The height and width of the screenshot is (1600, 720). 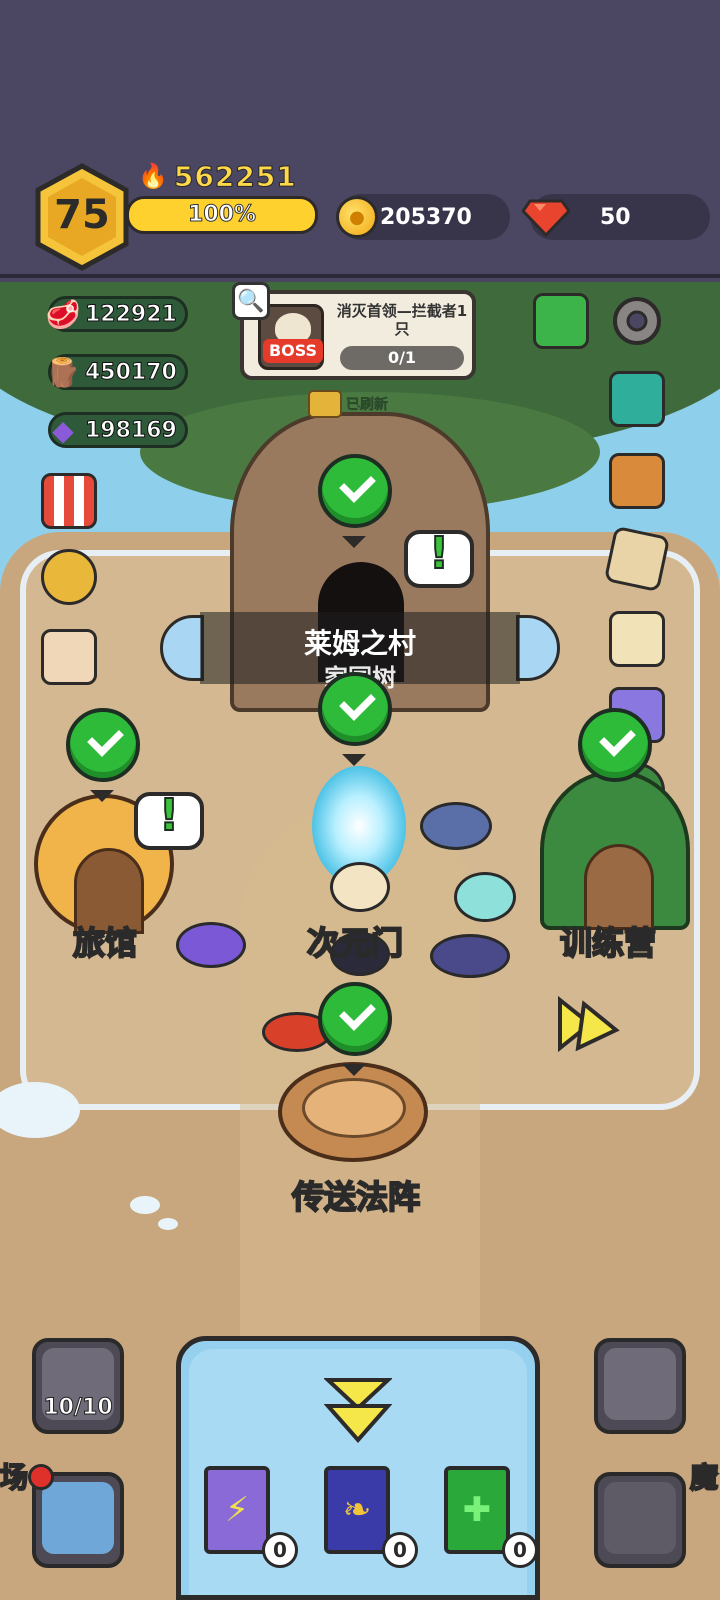 I want to click on ore-resource: ◆ 198169, so click(x=118, y=430).